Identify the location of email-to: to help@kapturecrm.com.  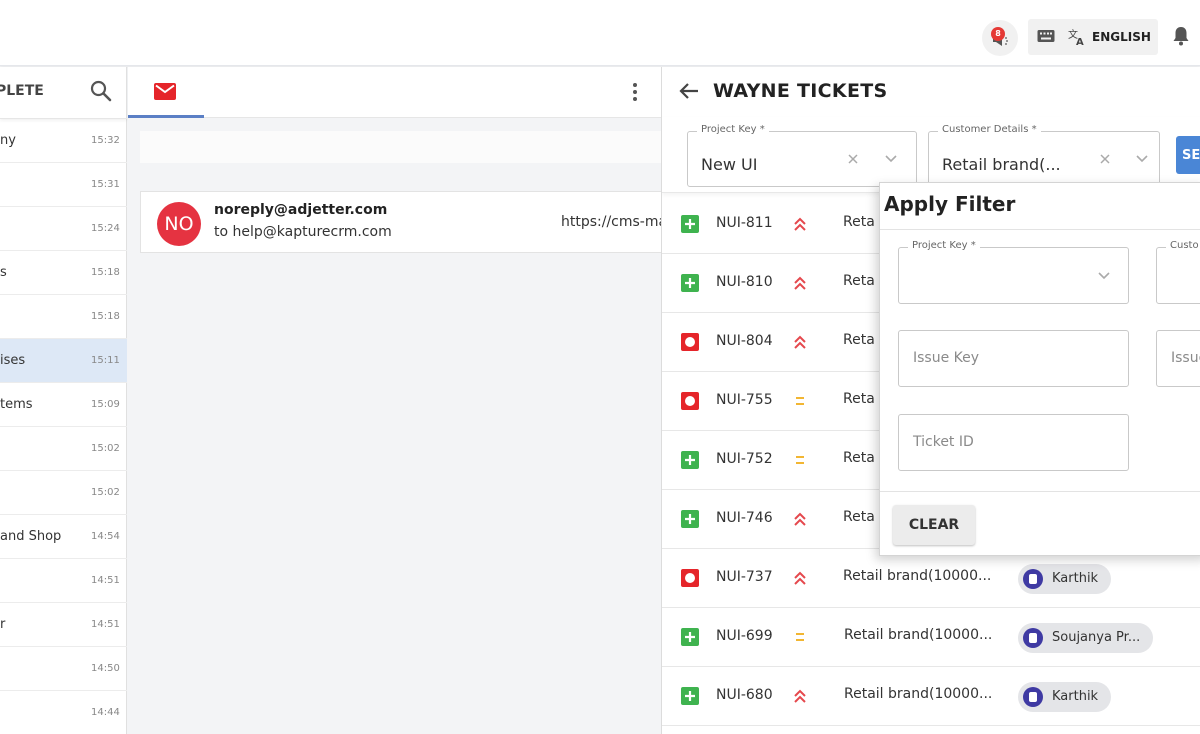
(303, 232).